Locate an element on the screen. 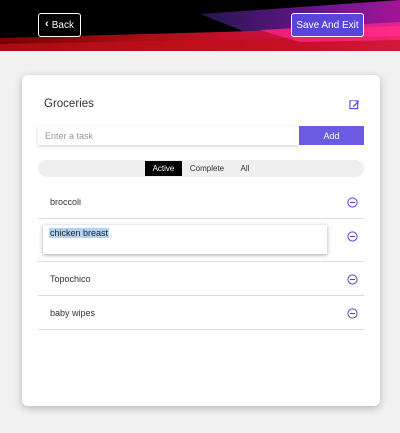 This screenshot has width=400, height=433. task-input is located at coordinates (168, 135).